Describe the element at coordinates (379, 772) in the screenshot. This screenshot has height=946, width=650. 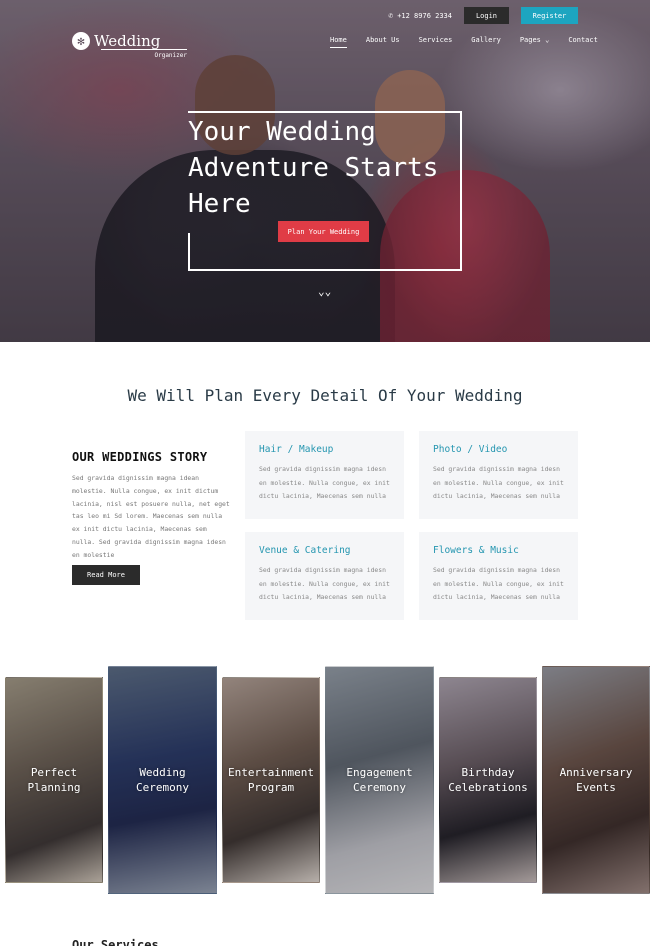
I see `event-card-line1: Engagement` at that location.